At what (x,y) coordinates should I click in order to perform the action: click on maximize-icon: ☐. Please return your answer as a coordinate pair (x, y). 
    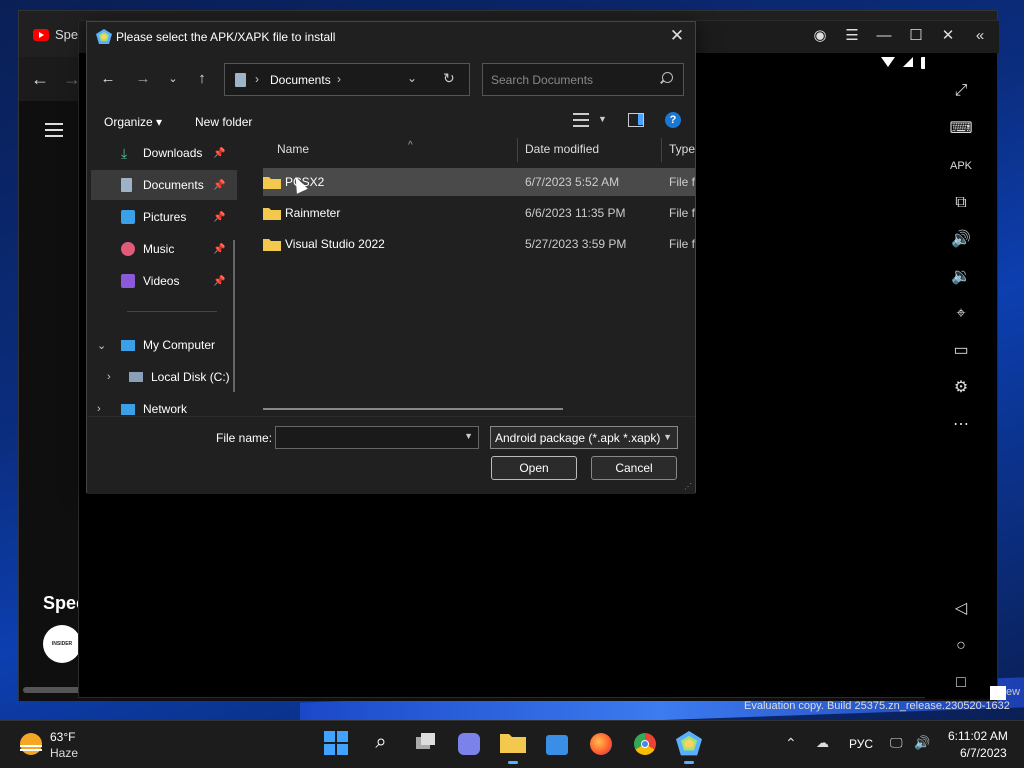
    Looking at the image, I should click on (916, 36).